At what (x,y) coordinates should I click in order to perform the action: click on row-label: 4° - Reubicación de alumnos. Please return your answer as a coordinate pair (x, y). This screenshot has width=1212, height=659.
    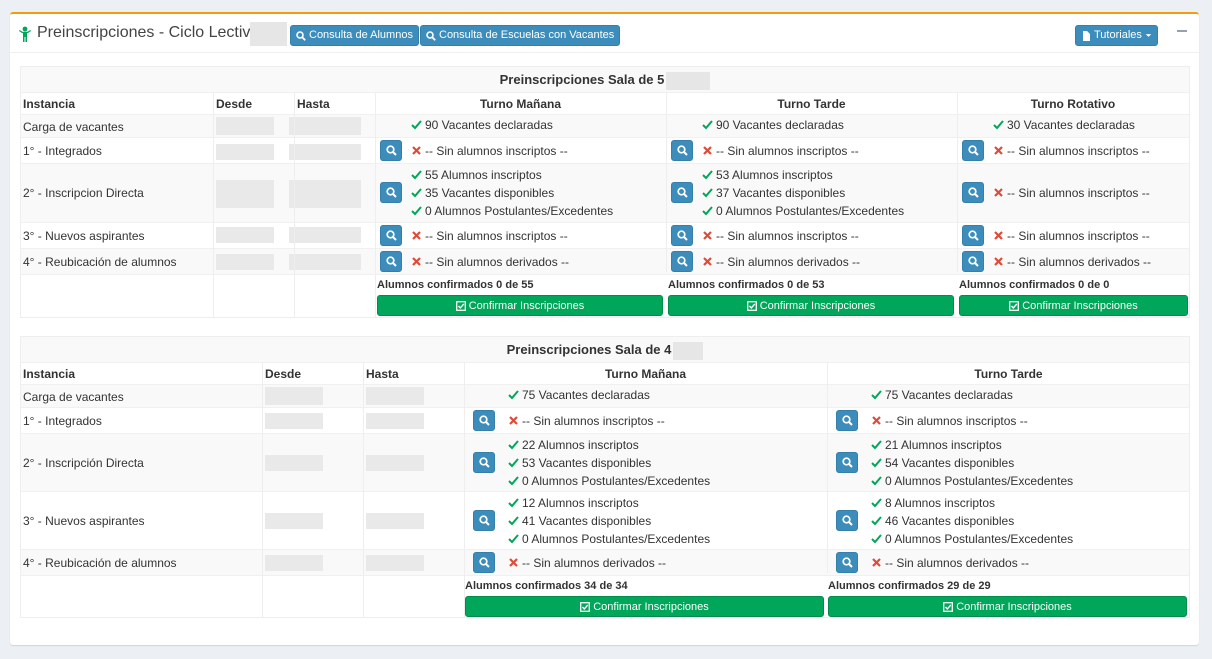
    Looking at the image, I should click on (100, 262).